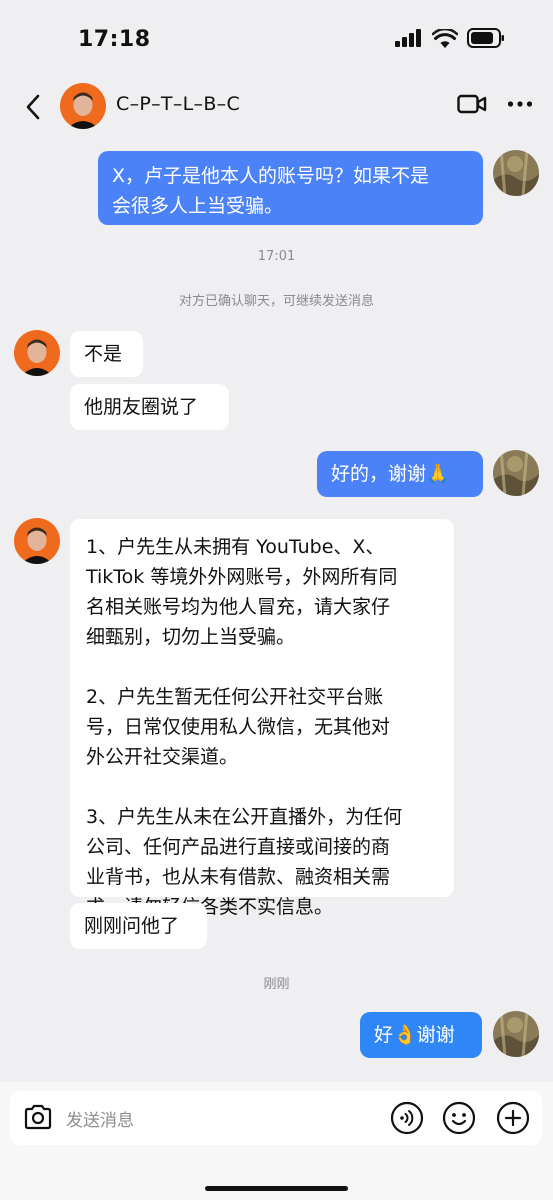 The image size is (553, 1200). Describe the element at coordinates (276, 1118) in the screenshot. I see `message-input: 发送消息` at that location.